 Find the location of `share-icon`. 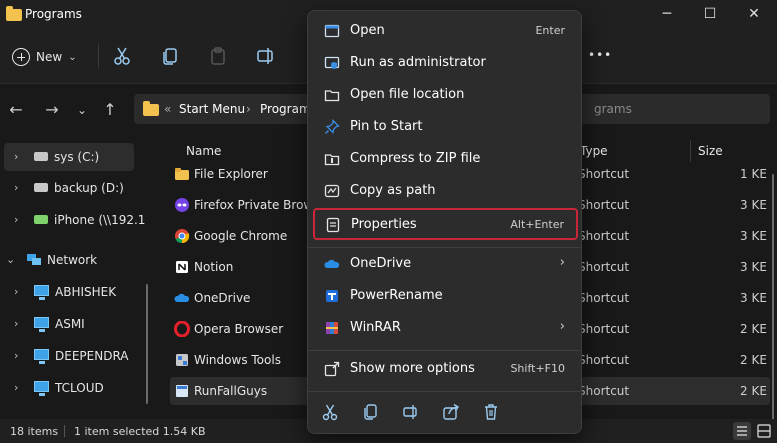

share-icon is located at coordinates (451, 412).